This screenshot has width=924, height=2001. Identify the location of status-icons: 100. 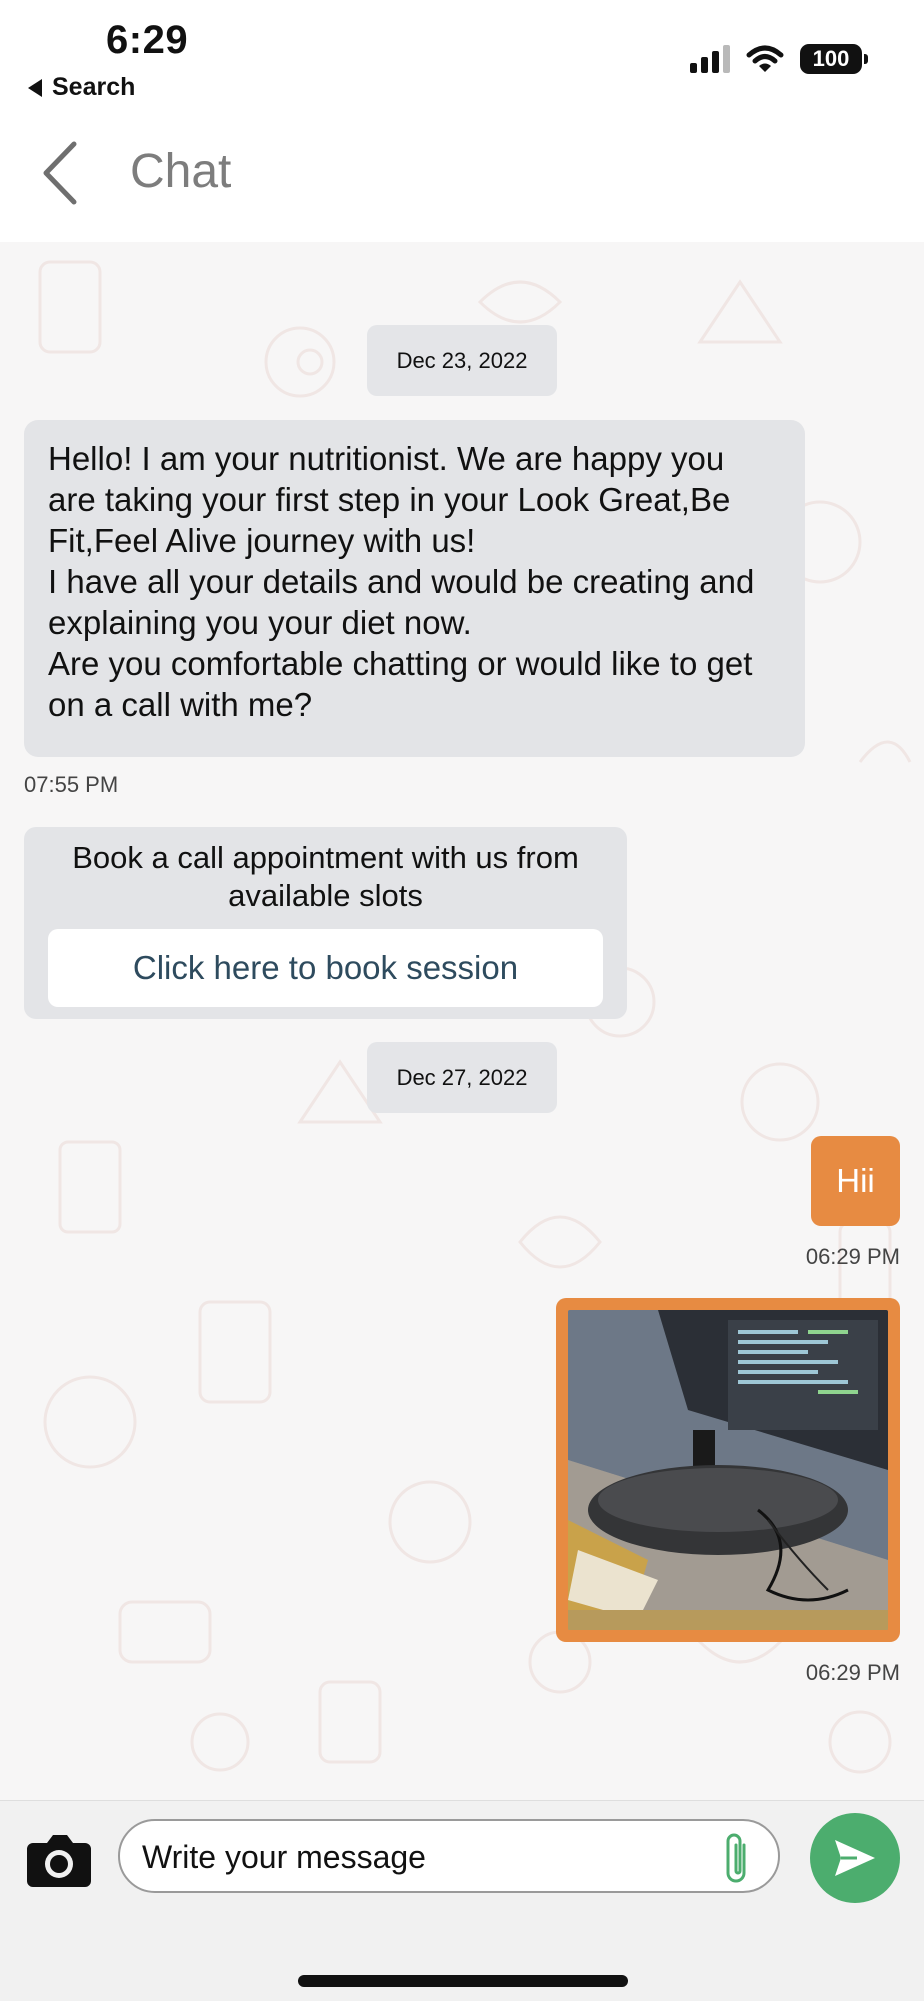
(779, 59).